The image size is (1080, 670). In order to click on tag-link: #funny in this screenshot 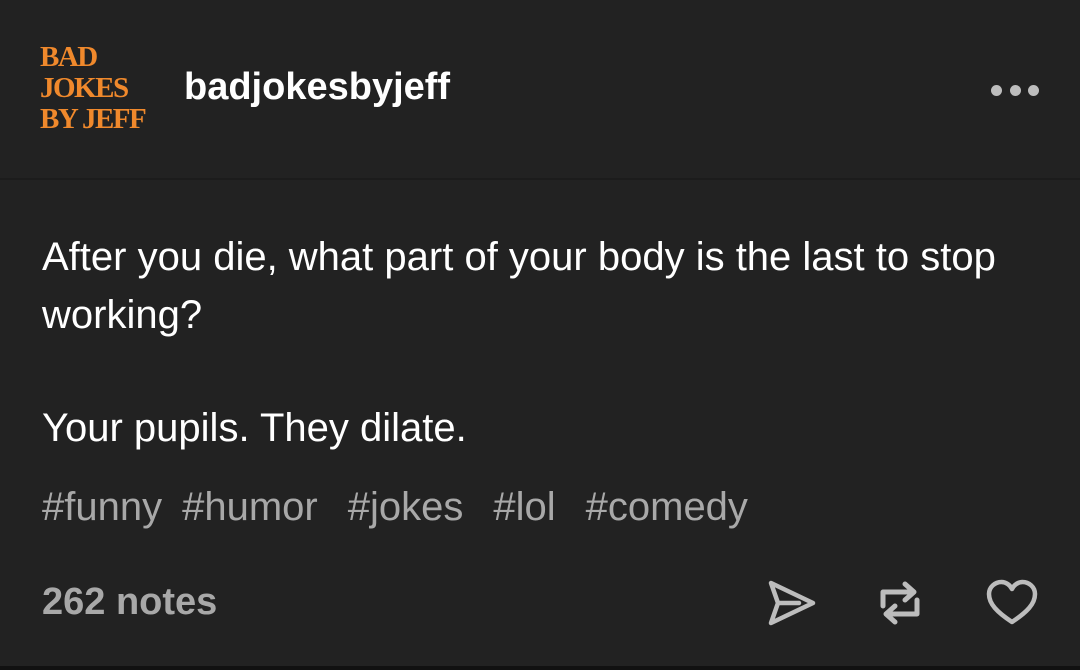, I will do `click(102, 507)`.